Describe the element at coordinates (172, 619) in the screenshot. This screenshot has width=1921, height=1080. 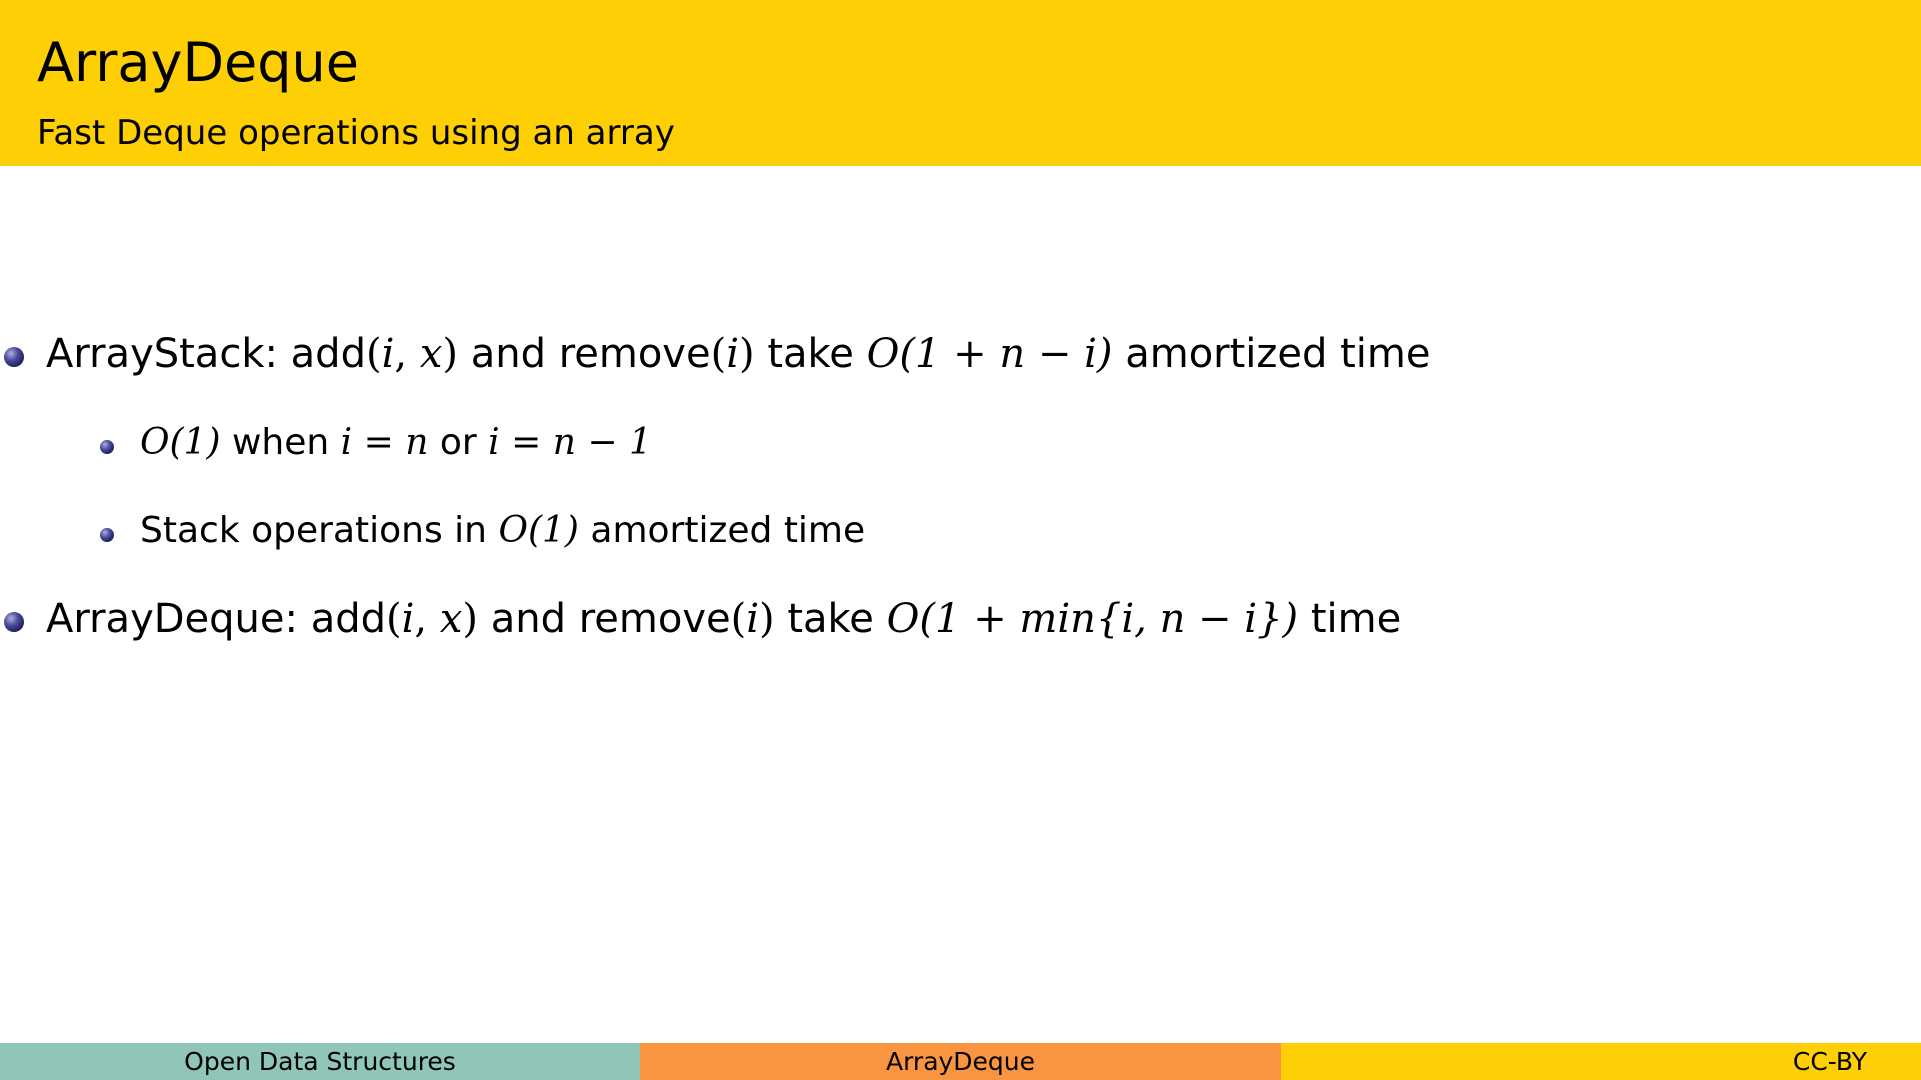
I see `bullet-label: ArrayDeque:` at that location.